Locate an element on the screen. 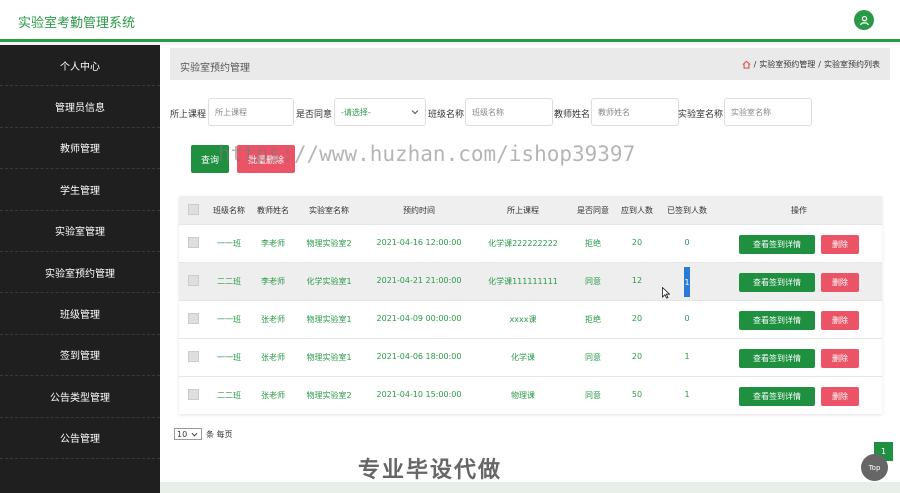 Image resolution: width=900 pixels, height=493 pixels. page-size-value: 10 is located at coordinates (182, 434).